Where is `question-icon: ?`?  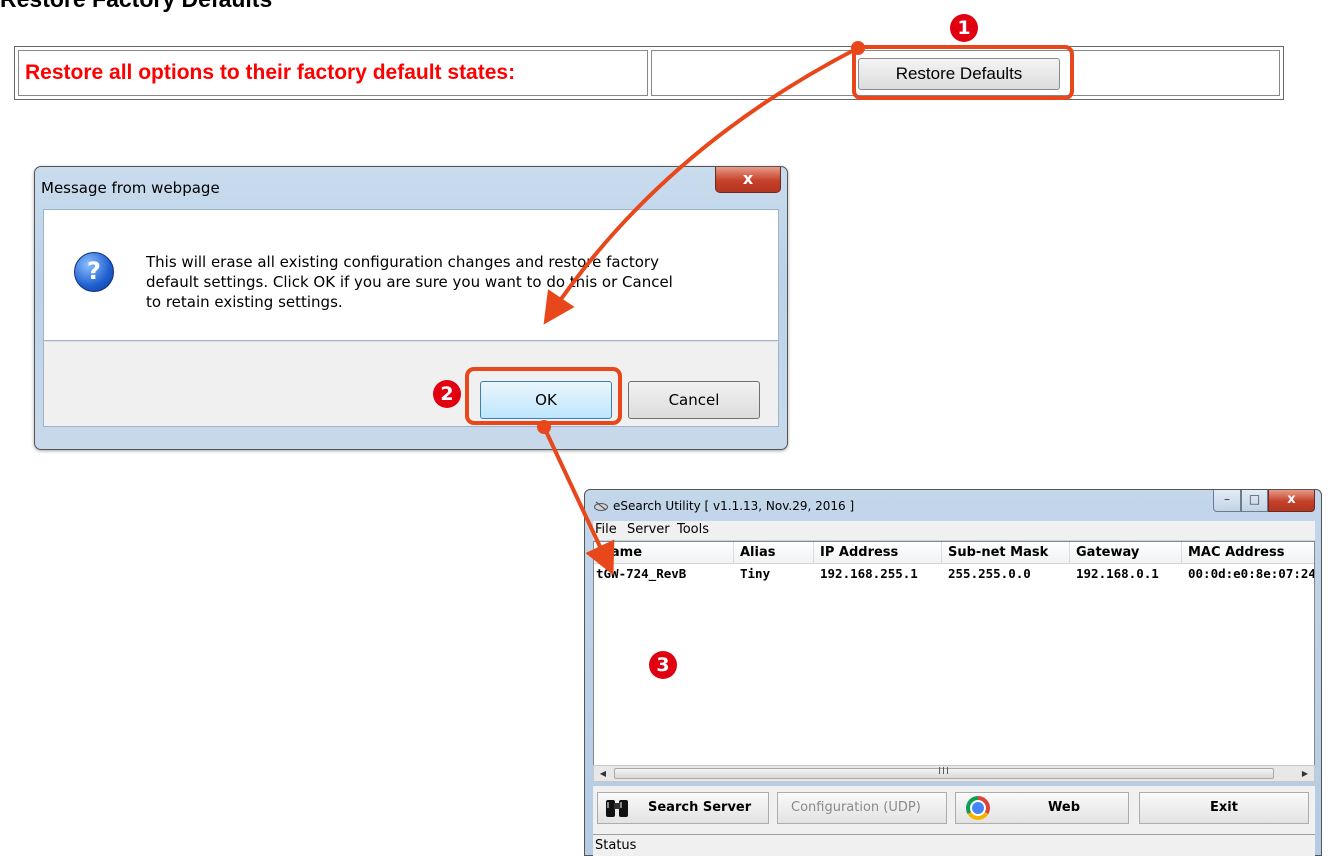 question-icon: ? is located at coordinates (94, 272).